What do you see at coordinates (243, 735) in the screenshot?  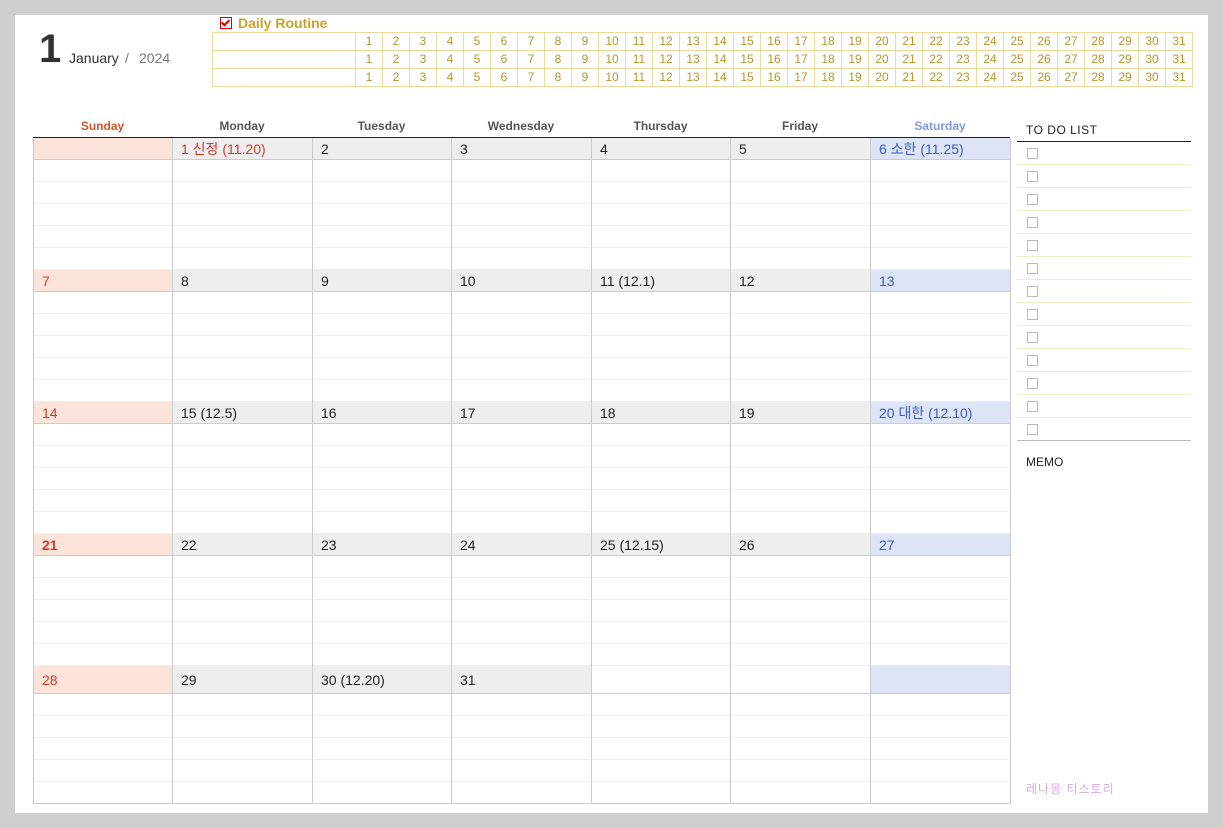 I see `day-cell: 29` at bounding box center [243, 735].